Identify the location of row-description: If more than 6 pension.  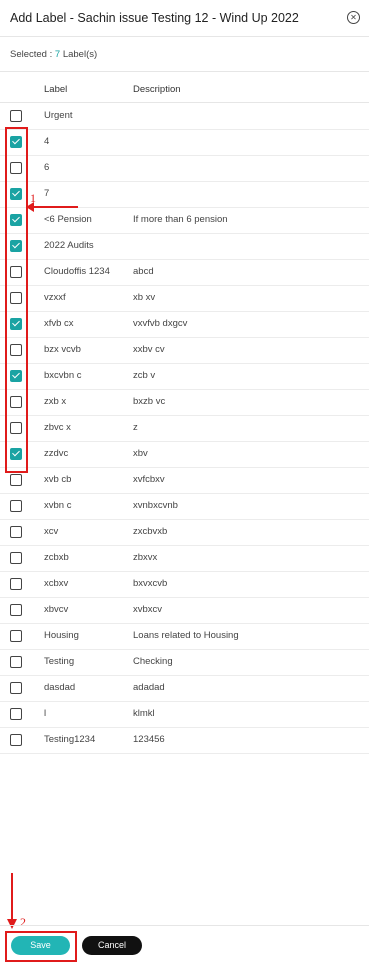
(180, 219).